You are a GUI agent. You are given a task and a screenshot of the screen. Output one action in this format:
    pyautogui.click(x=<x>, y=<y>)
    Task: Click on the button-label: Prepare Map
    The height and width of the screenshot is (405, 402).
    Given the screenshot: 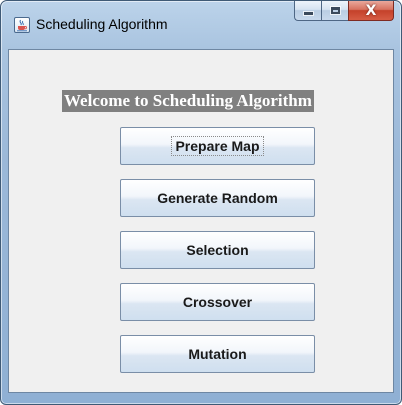 What is the action you would take?
    pyautogui.click(x=217, y=146)
    